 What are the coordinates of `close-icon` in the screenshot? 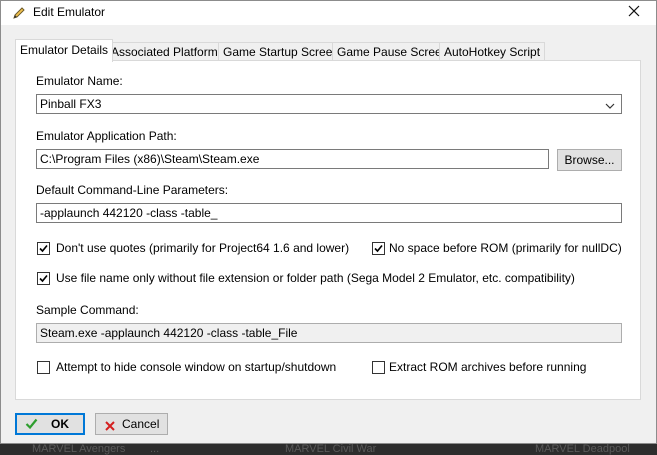 It's located at (634, 12).